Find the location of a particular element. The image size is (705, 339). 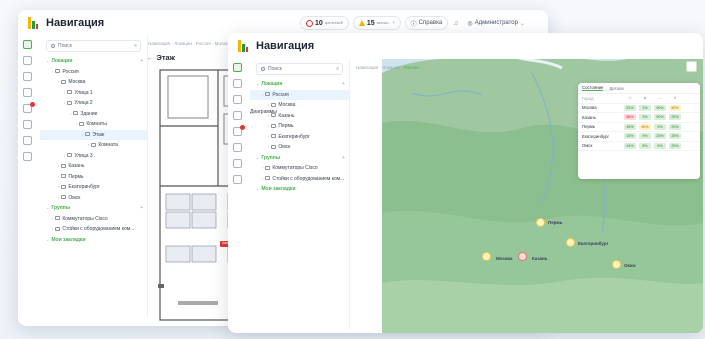

tree-item: › Улица 2 is located at coordinates (93, 103).